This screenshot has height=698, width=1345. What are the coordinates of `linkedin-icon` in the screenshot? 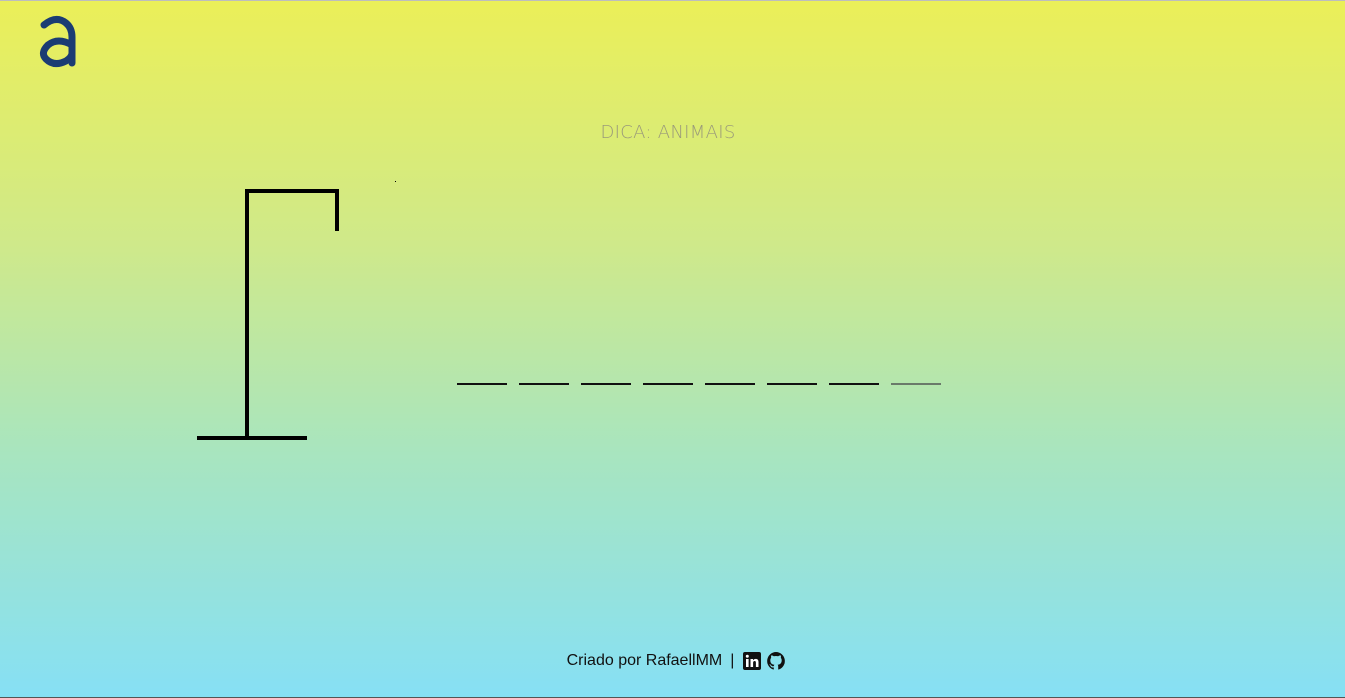 It's located at (752, 661).